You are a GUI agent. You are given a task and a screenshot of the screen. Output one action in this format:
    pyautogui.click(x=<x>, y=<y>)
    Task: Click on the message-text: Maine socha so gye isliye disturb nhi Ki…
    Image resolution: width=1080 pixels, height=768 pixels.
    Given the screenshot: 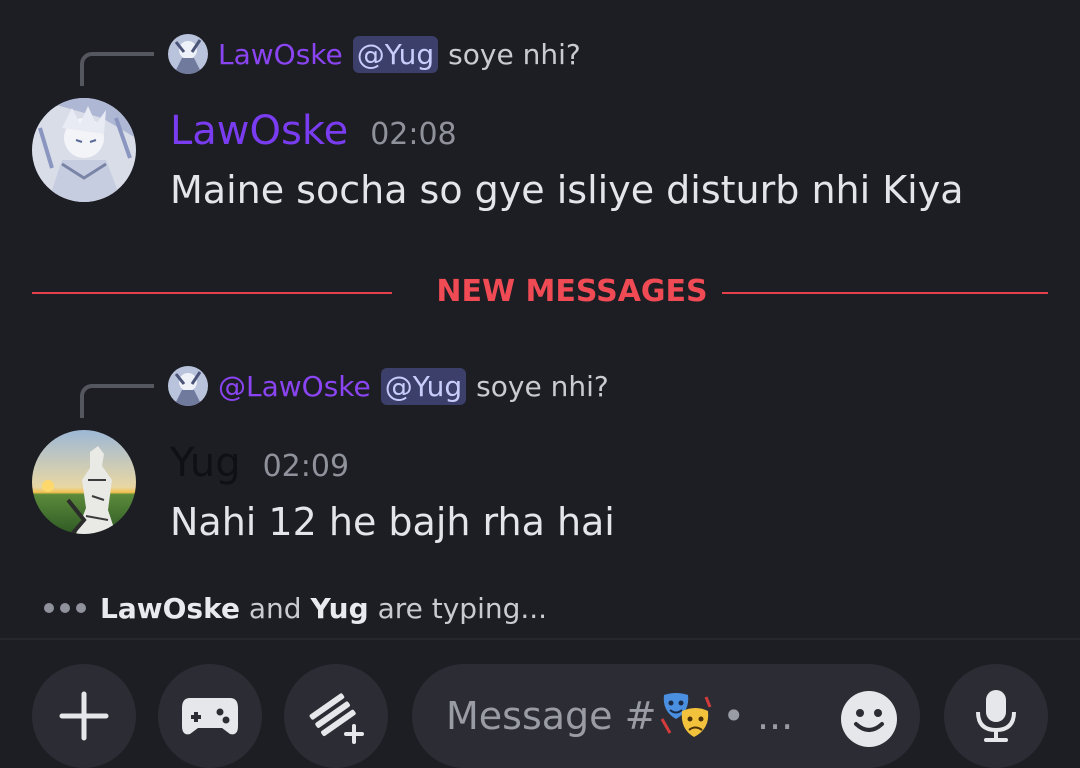 What is the action you would take?
    pyautogui.click(x=567, y=190)
    